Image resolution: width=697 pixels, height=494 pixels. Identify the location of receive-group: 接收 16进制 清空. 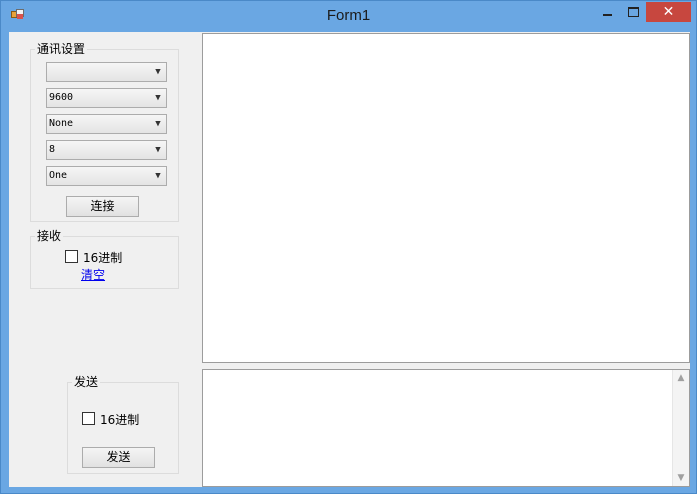
(104, 258).